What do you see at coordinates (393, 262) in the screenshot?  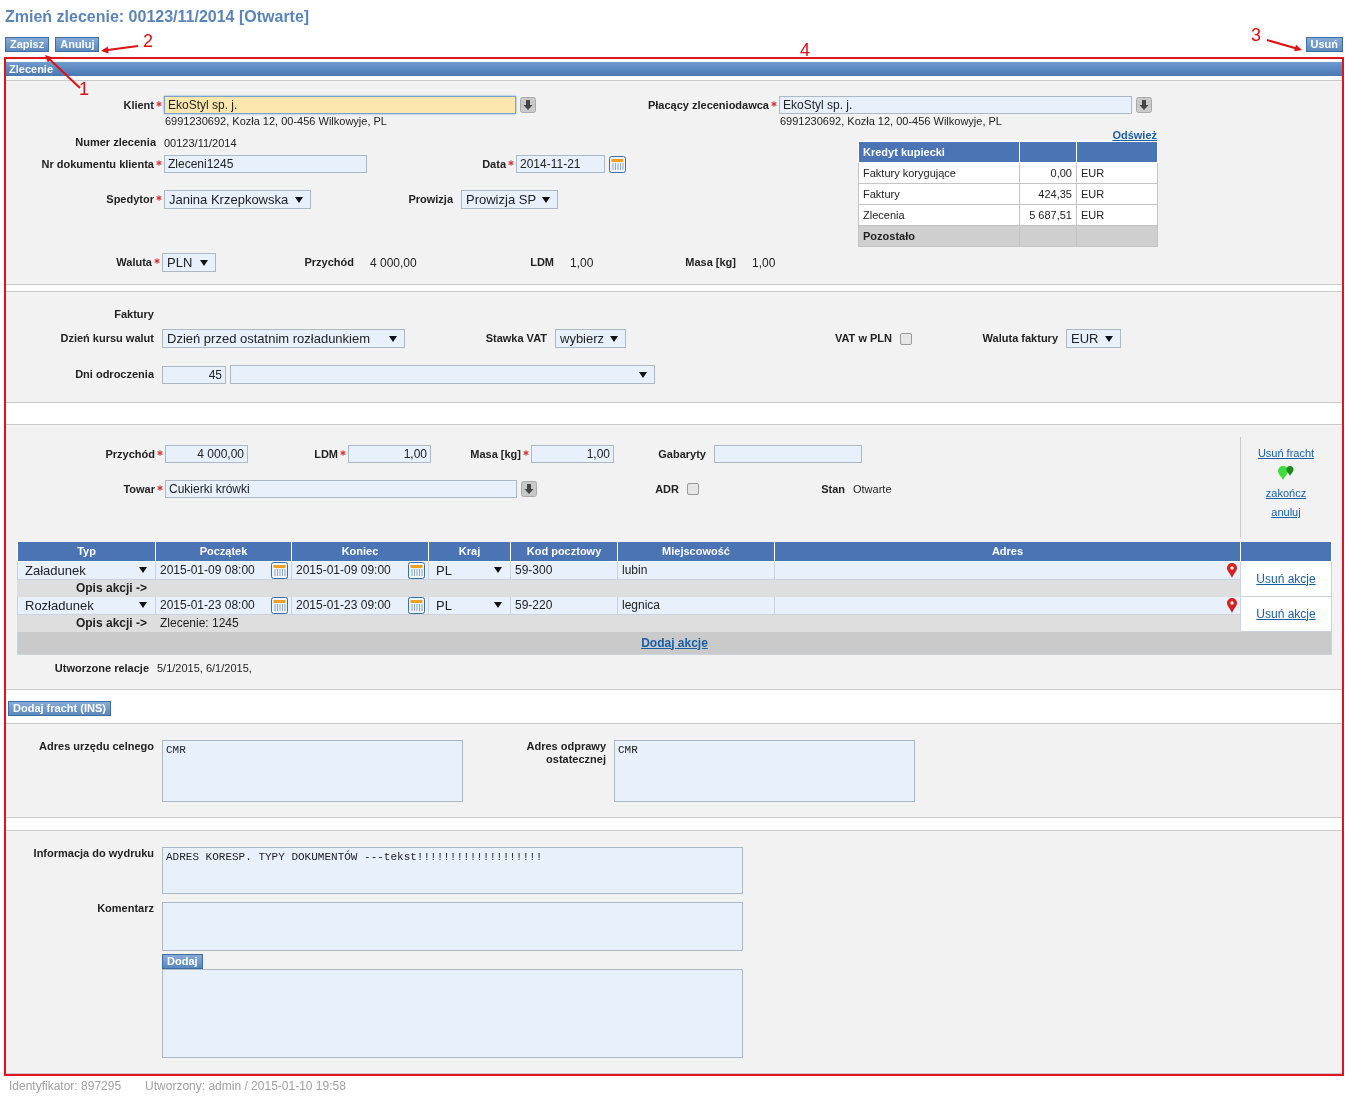 I see `field-value: 4 000,00` at bounding box center [393, 262].